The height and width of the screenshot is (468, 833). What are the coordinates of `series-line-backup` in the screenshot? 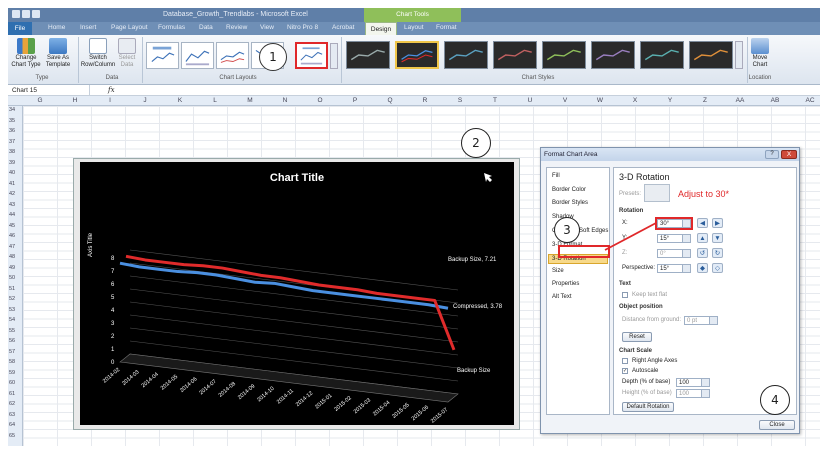 It's located at (284, 285).